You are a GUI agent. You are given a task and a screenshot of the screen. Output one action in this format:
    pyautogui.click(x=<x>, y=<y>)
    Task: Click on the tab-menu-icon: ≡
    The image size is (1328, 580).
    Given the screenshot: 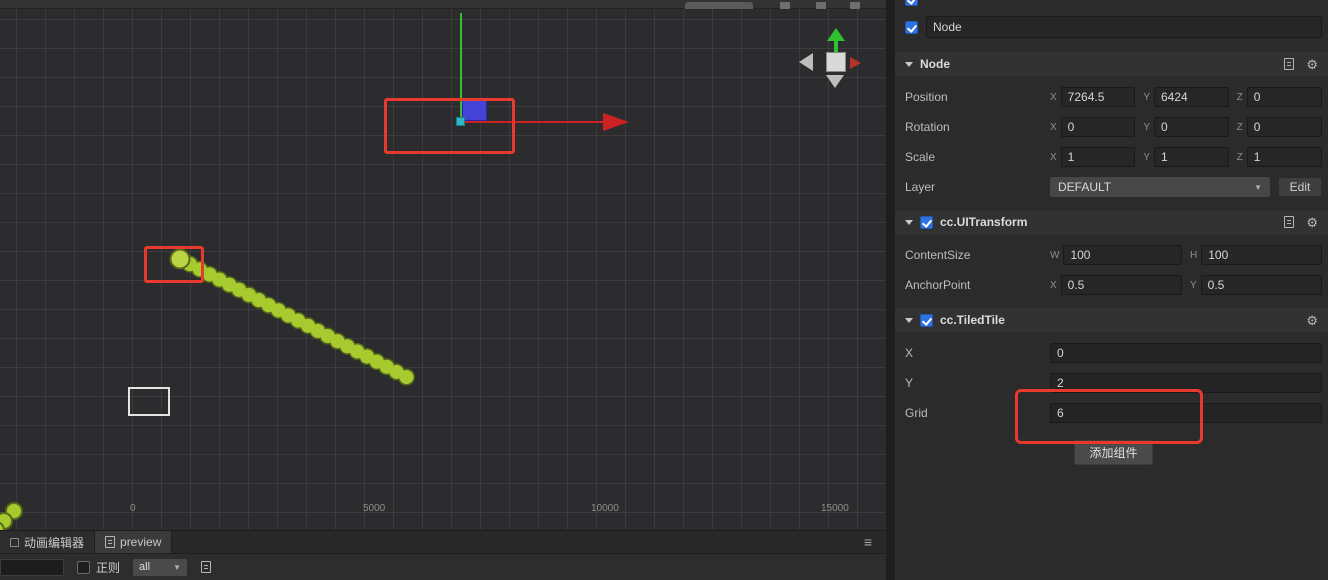 What is the action you would take?
    pyautogui.click(x=868, y=542)
    